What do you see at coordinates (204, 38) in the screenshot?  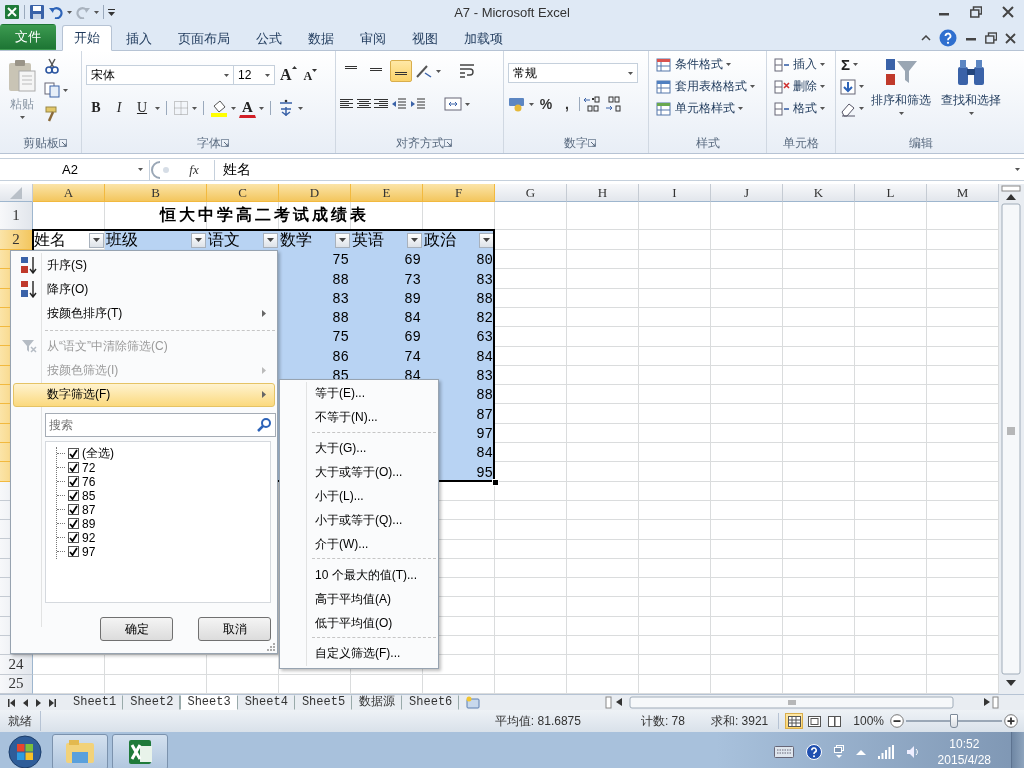 I see `ribbon-tab: 页面布局` at bounding box center [204, 38].